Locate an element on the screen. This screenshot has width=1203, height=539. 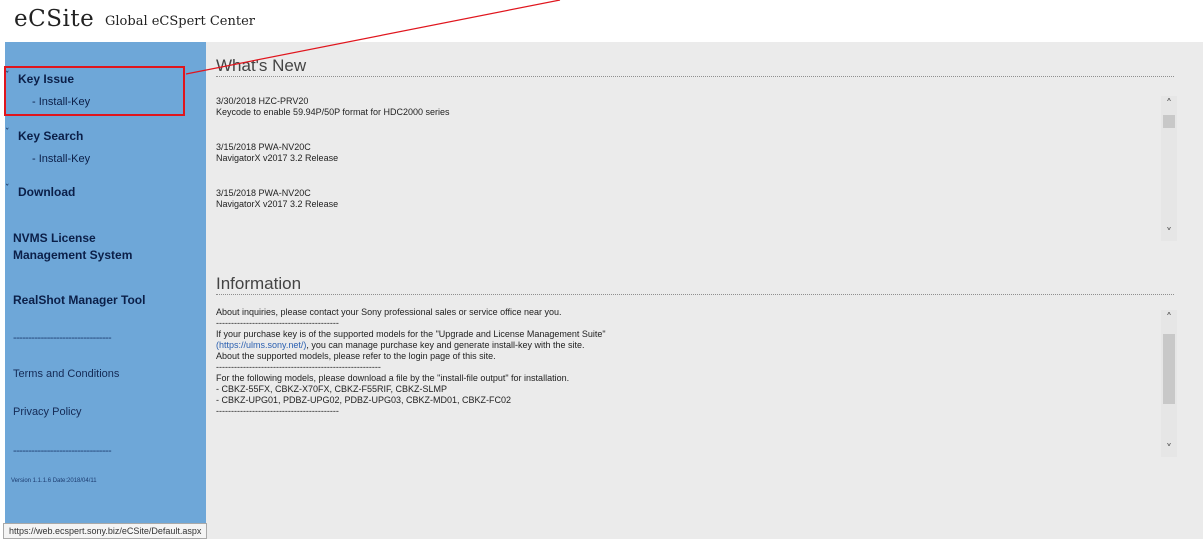
whats-new-title: What's New is located at coordinates (261, 65).